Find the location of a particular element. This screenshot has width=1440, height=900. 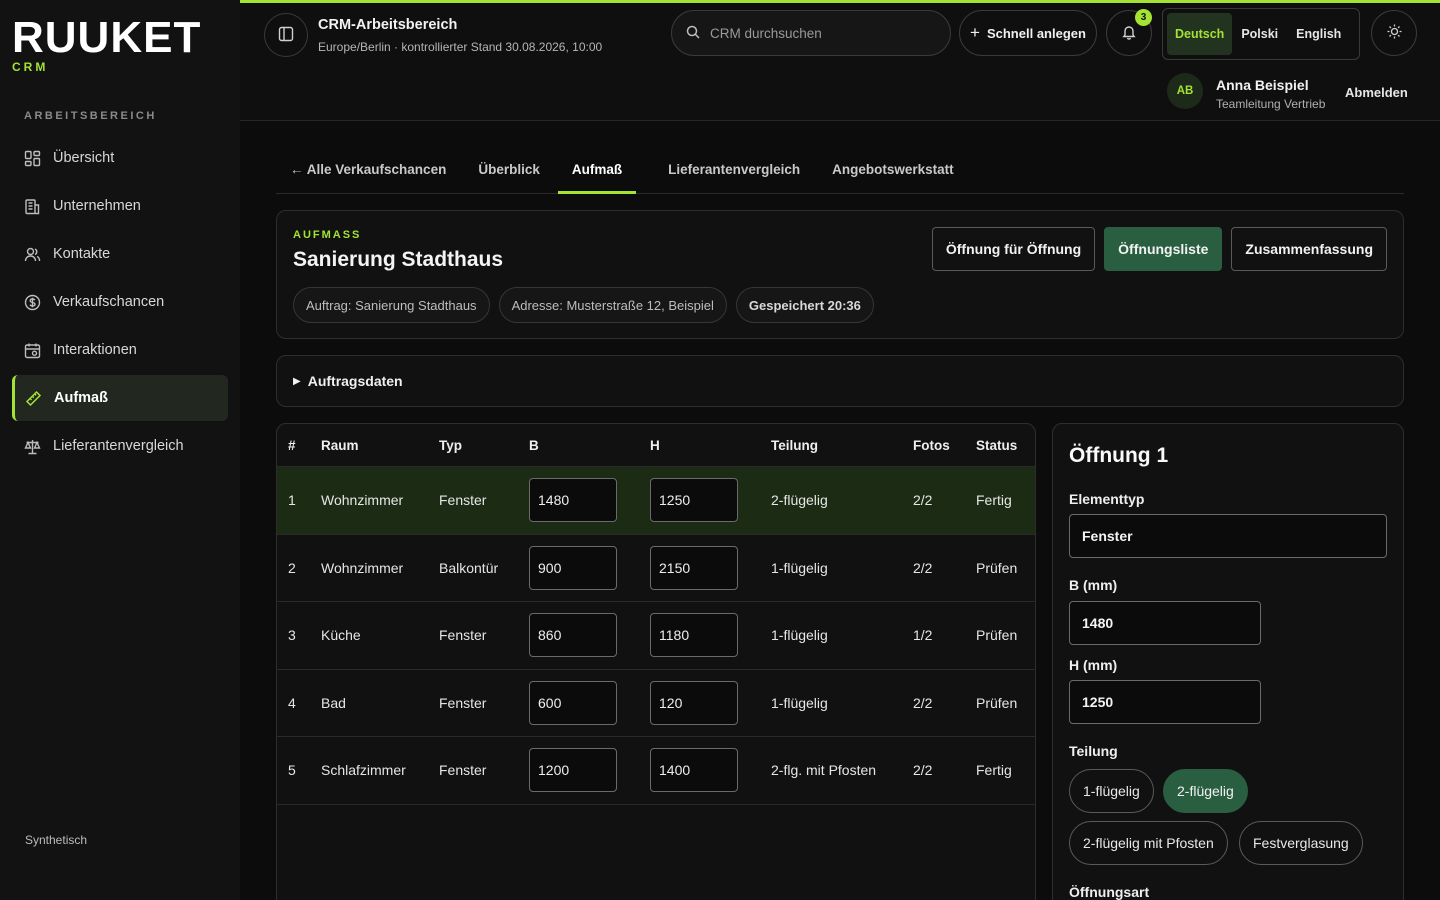

height-label: H (mm) is located at coordinates (1093, 665).